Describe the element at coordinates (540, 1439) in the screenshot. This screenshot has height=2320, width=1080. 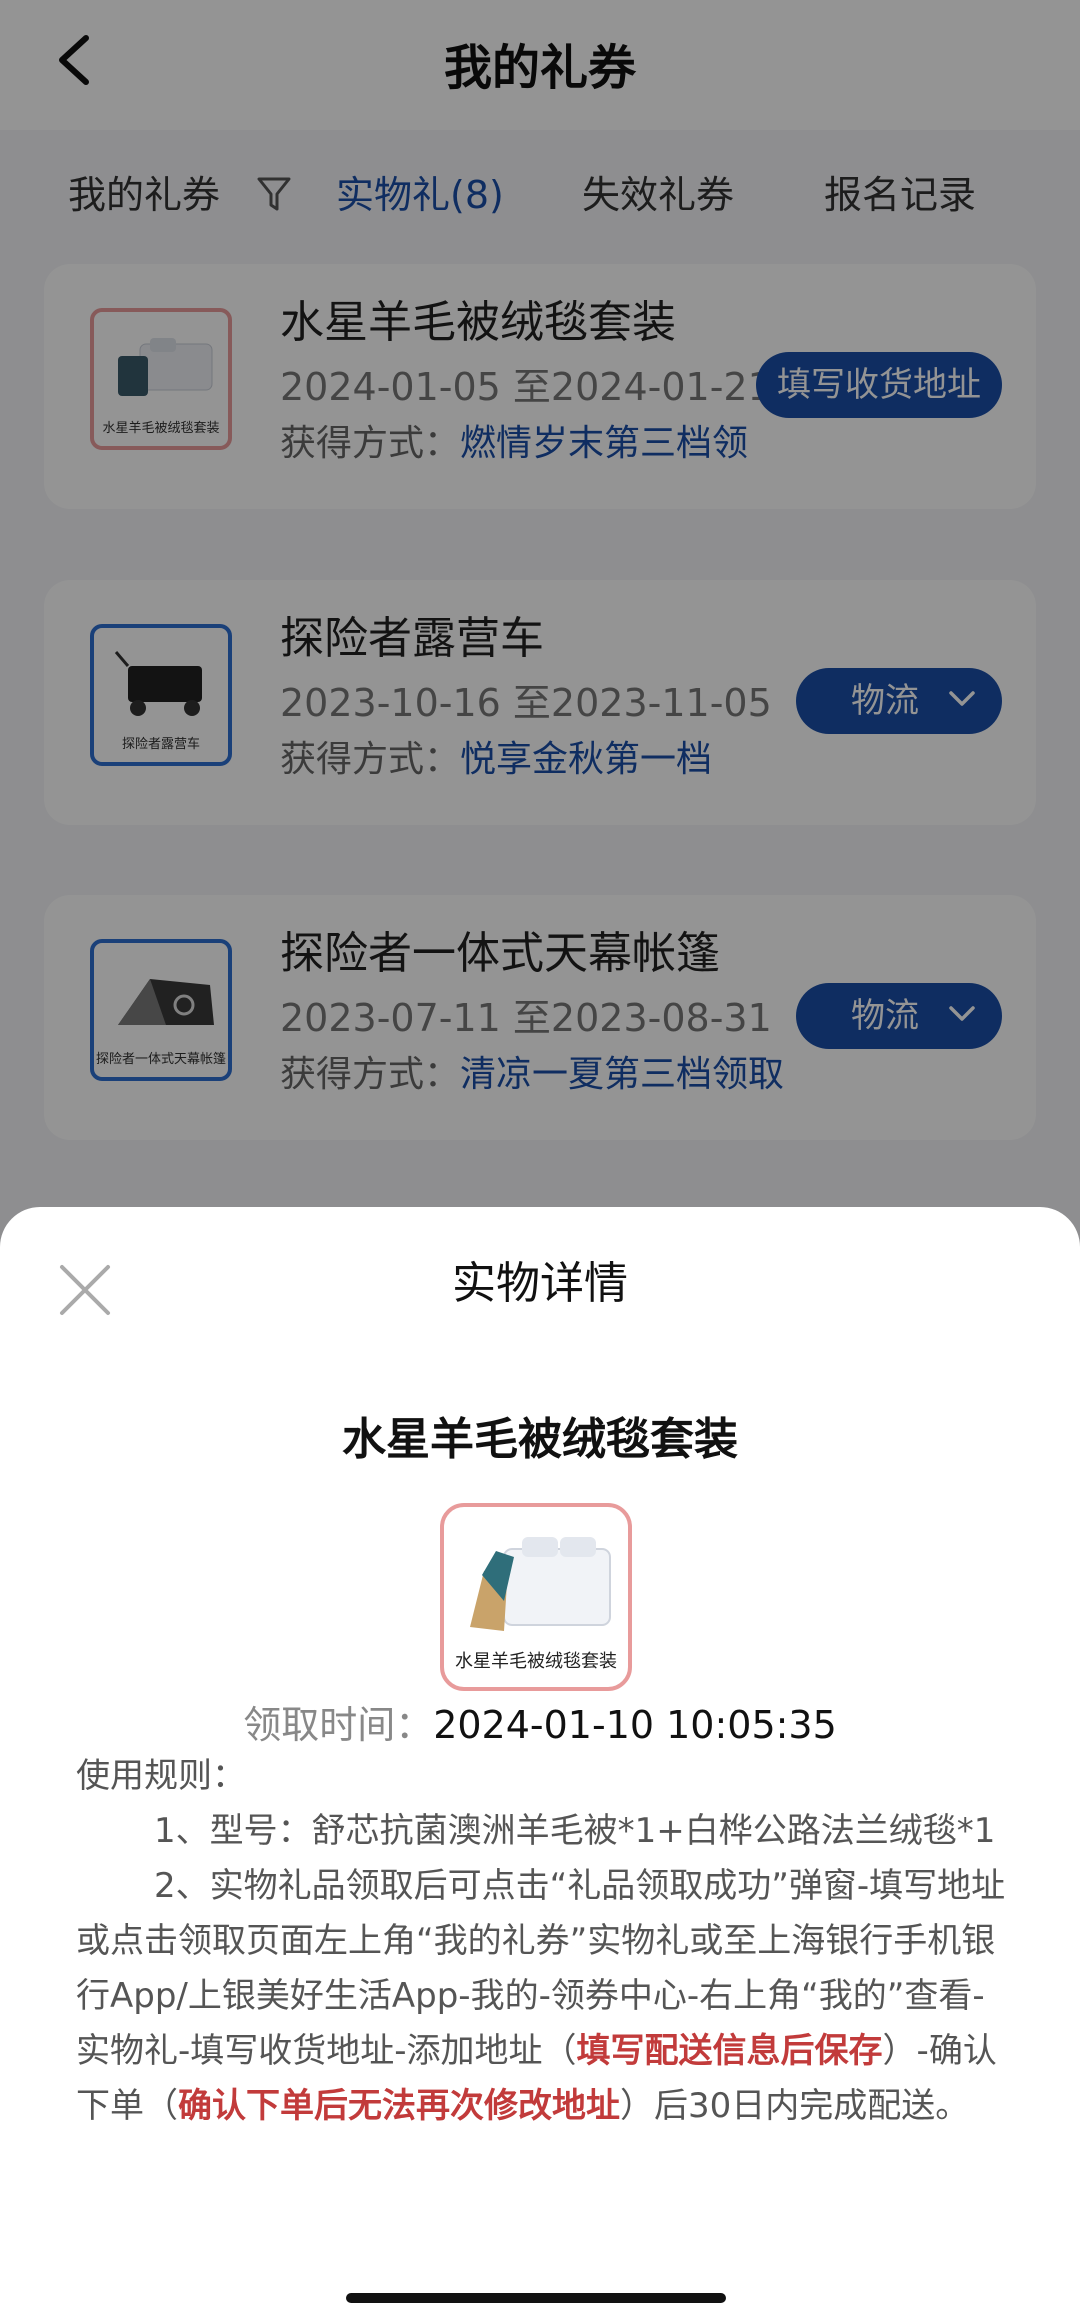
I see `product-name: 水星羊毛被绒毯套装` at that location.